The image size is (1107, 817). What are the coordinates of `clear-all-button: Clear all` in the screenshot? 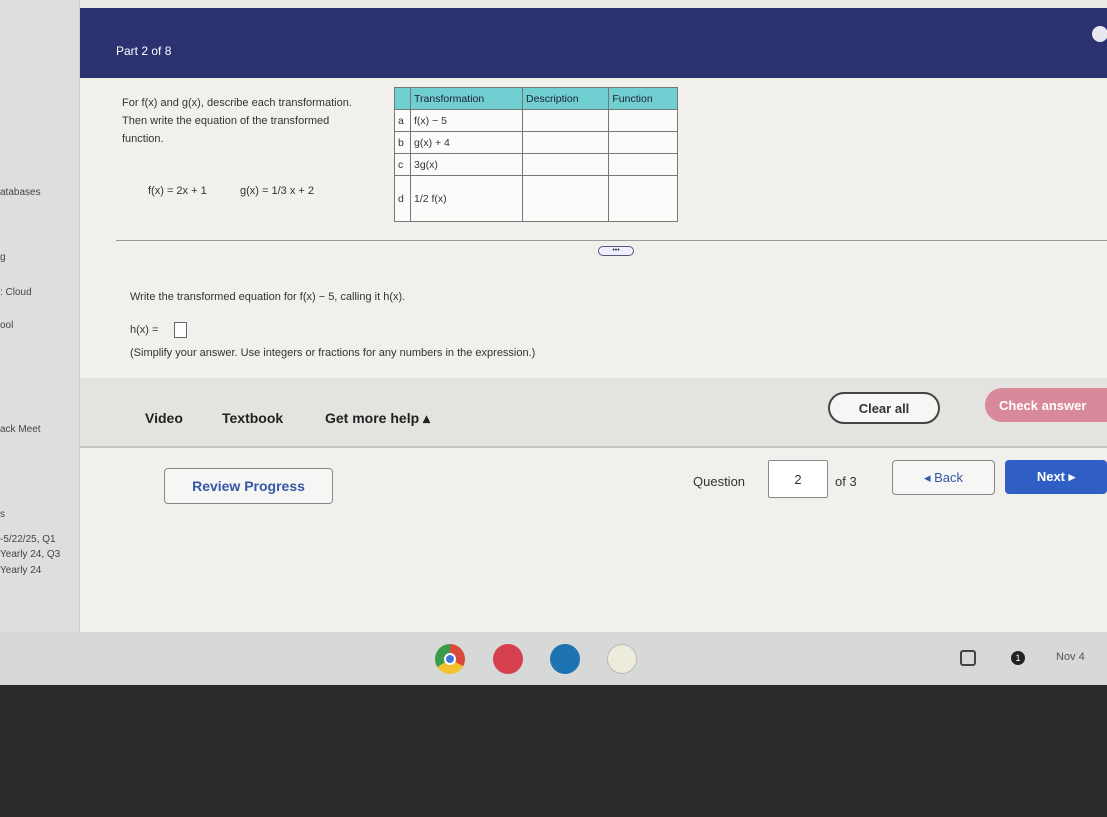 It's located at (884, 408).